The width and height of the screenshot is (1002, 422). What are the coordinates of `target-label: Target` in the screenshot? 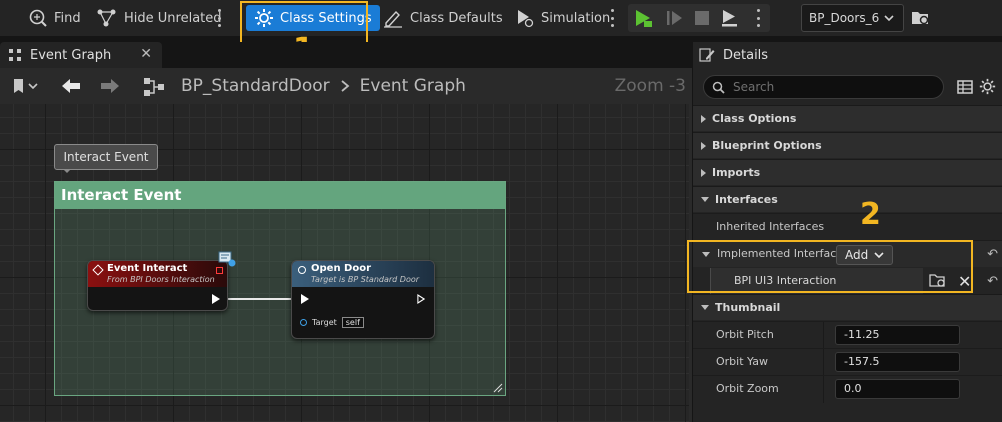 It's located at (324, 322).